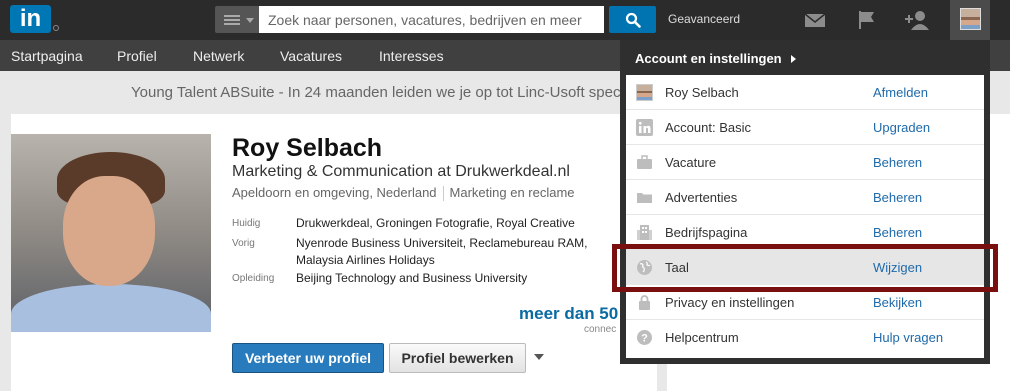  Describe the element at coordinates (568, 314) in the screenshot. I see `connections-count: meer dan 50` at that location.